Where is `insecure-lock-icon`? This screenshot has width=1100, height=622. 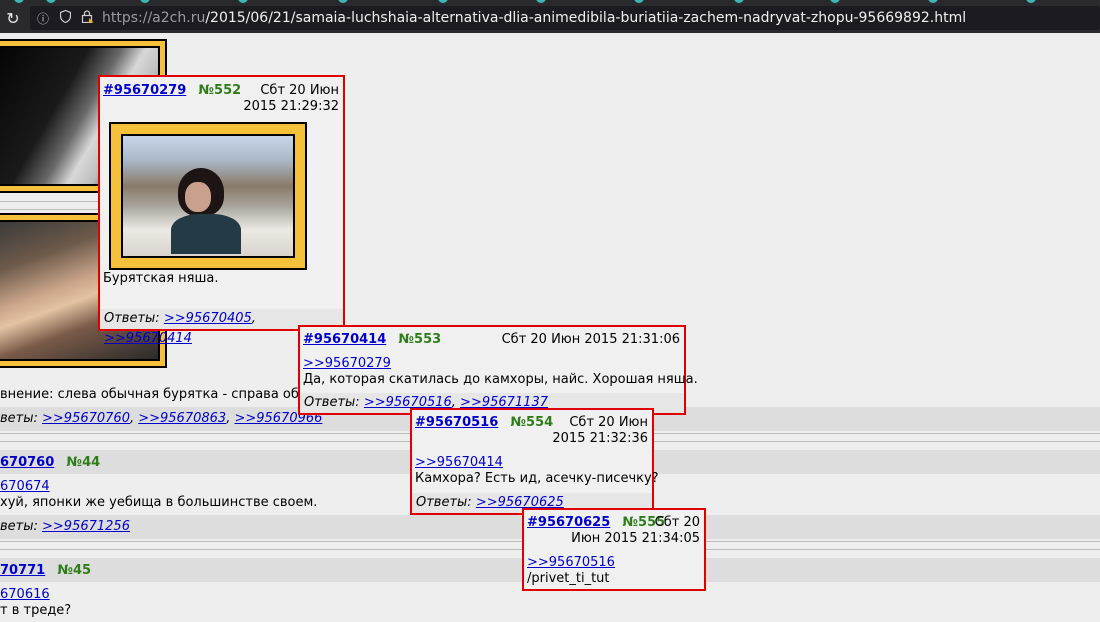
insecure-lock-icon is located at coordinates (87, 18).